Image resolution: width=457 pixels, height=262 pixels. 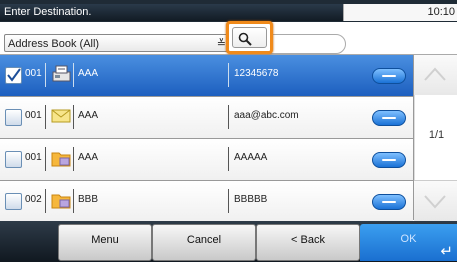 What do you see at coordinates (251, 157) in the screenshot?
I see `entry-destination: AAAAA` at bounding box center [251, 157].